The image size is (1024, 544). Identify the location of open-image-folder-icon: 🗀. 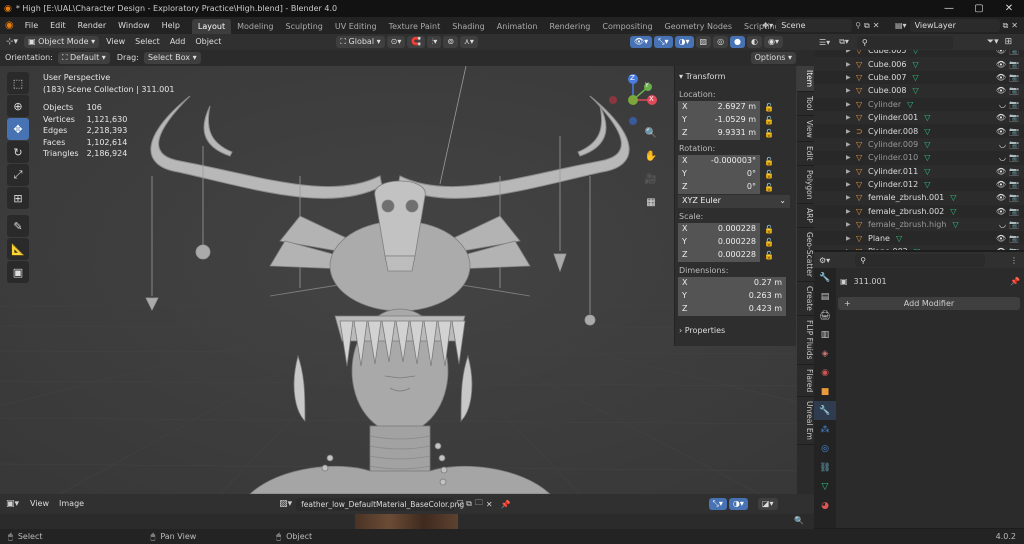
(479, 504).